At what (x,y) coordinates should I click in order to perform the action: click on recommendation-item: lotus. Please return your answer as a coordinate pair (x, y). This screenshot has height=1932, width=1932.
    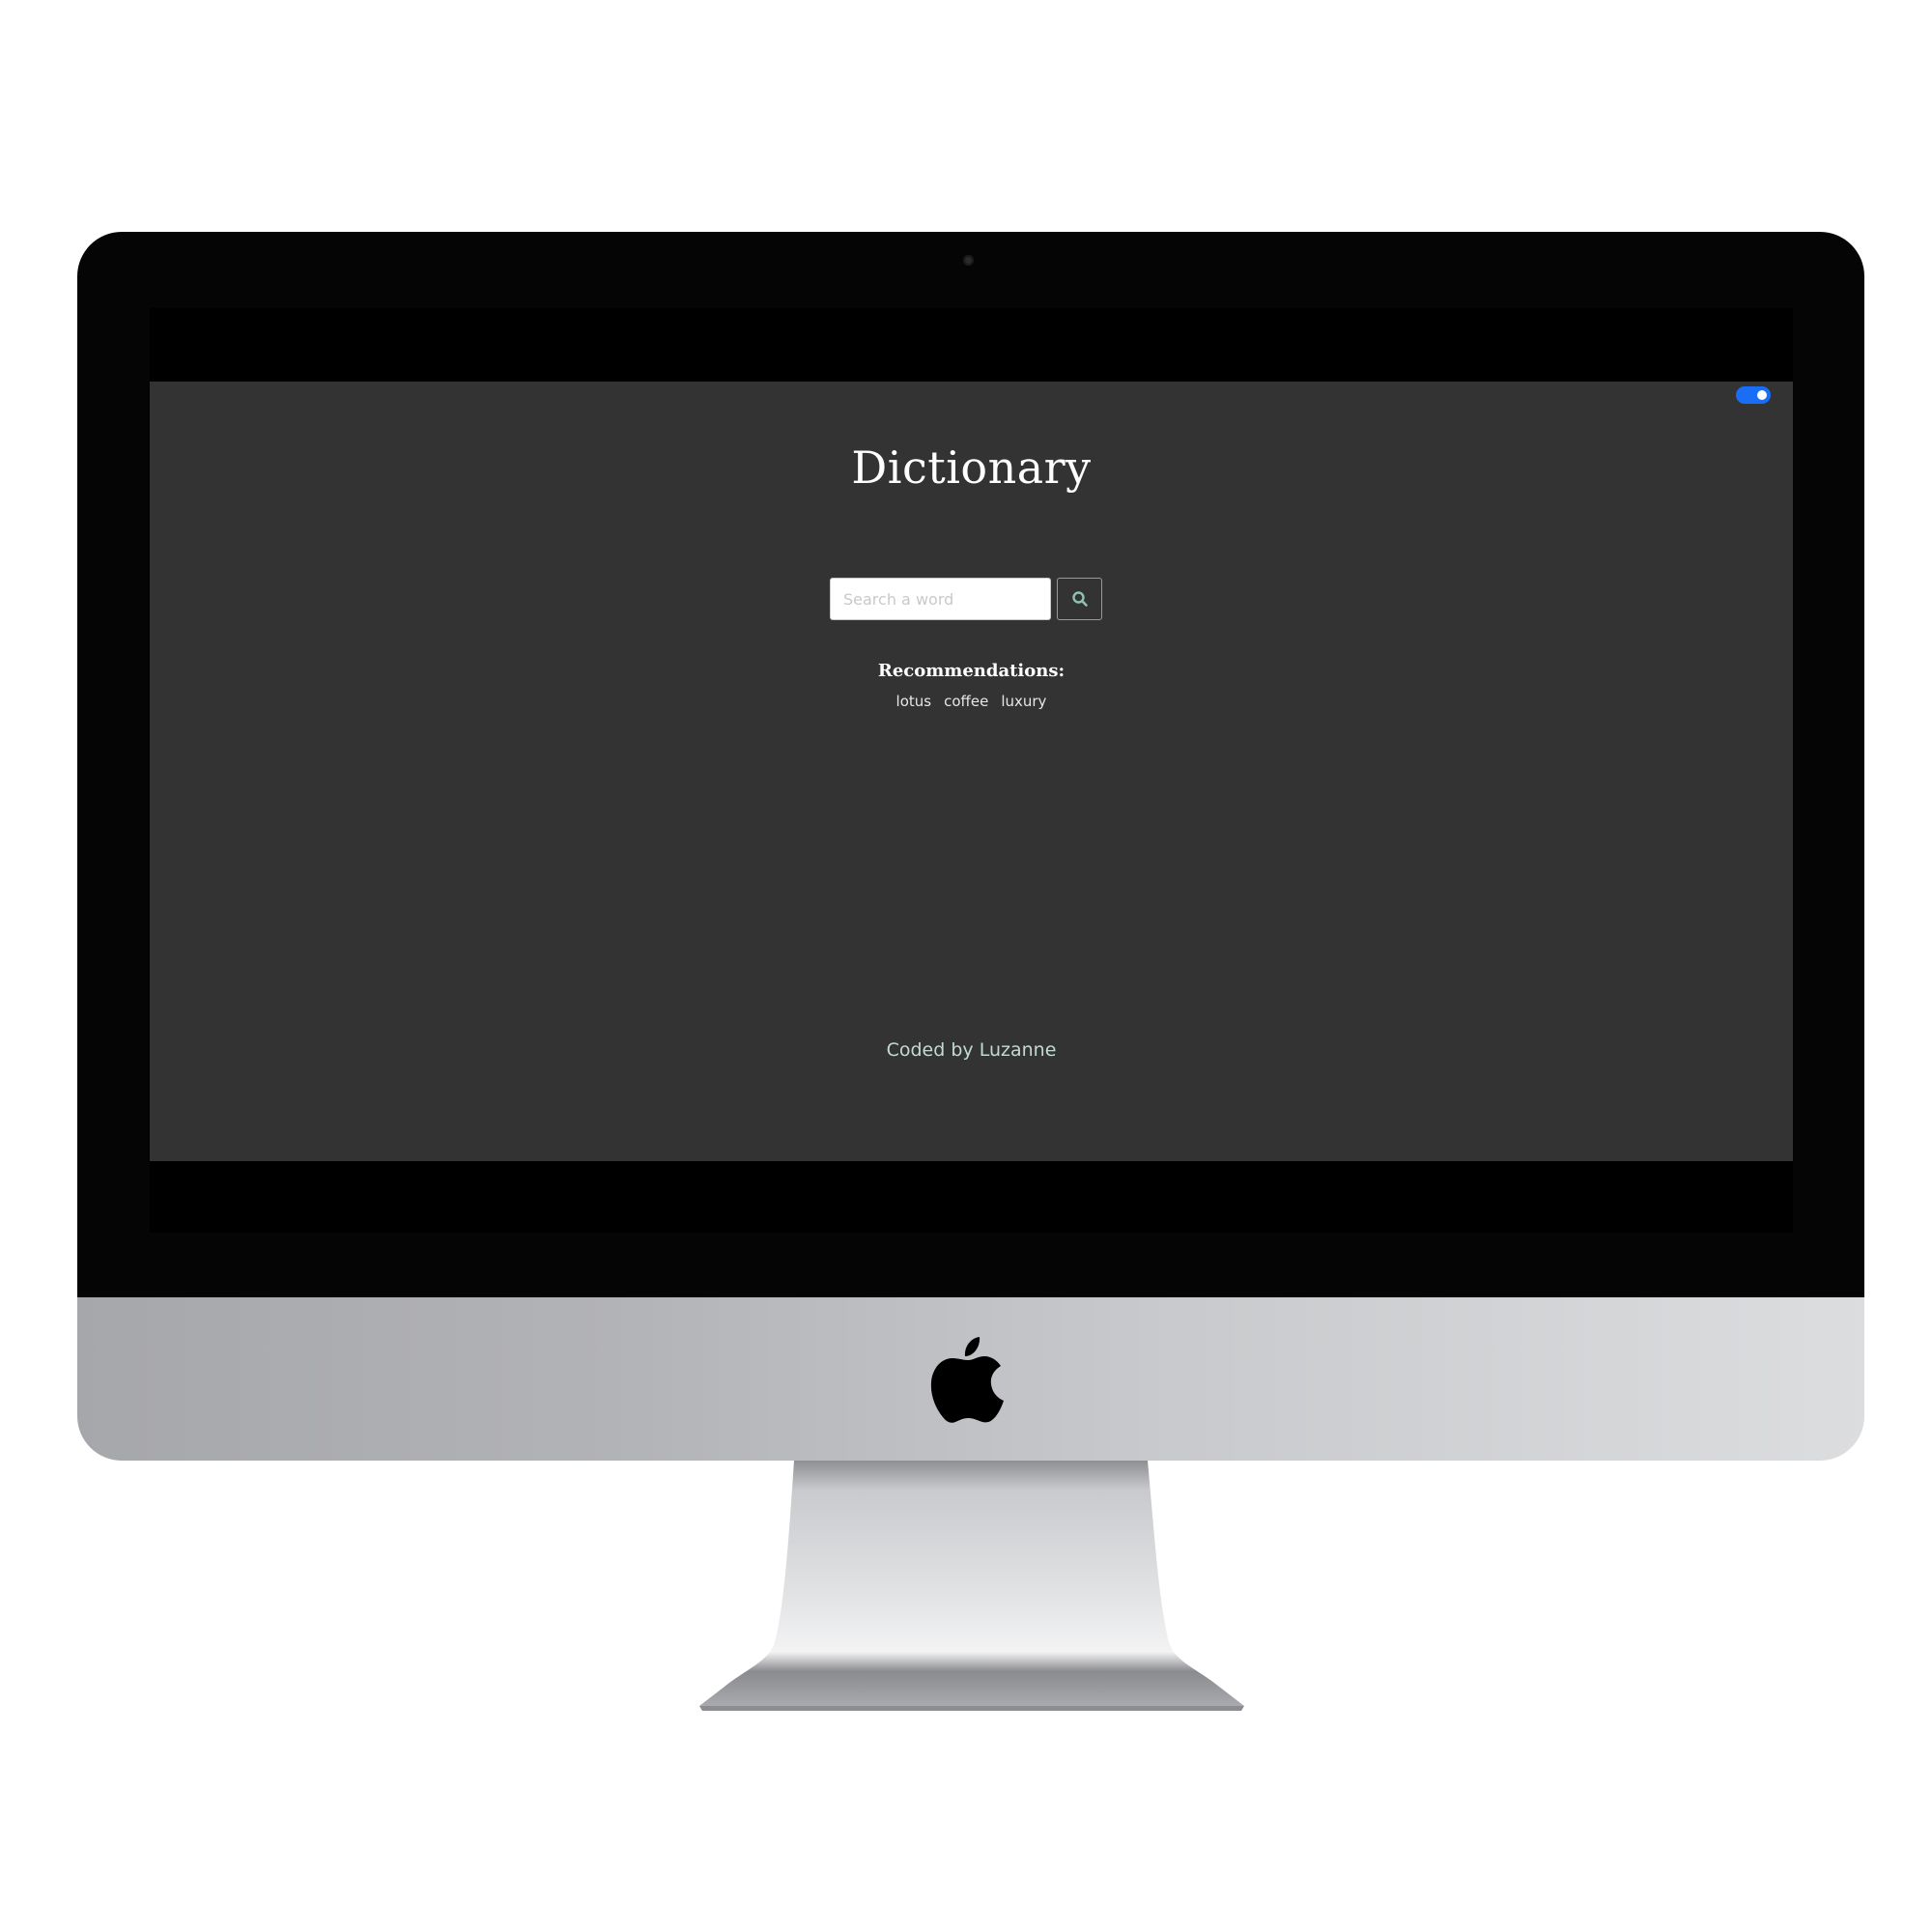
    Looking at the image, I should click on (914, 701).